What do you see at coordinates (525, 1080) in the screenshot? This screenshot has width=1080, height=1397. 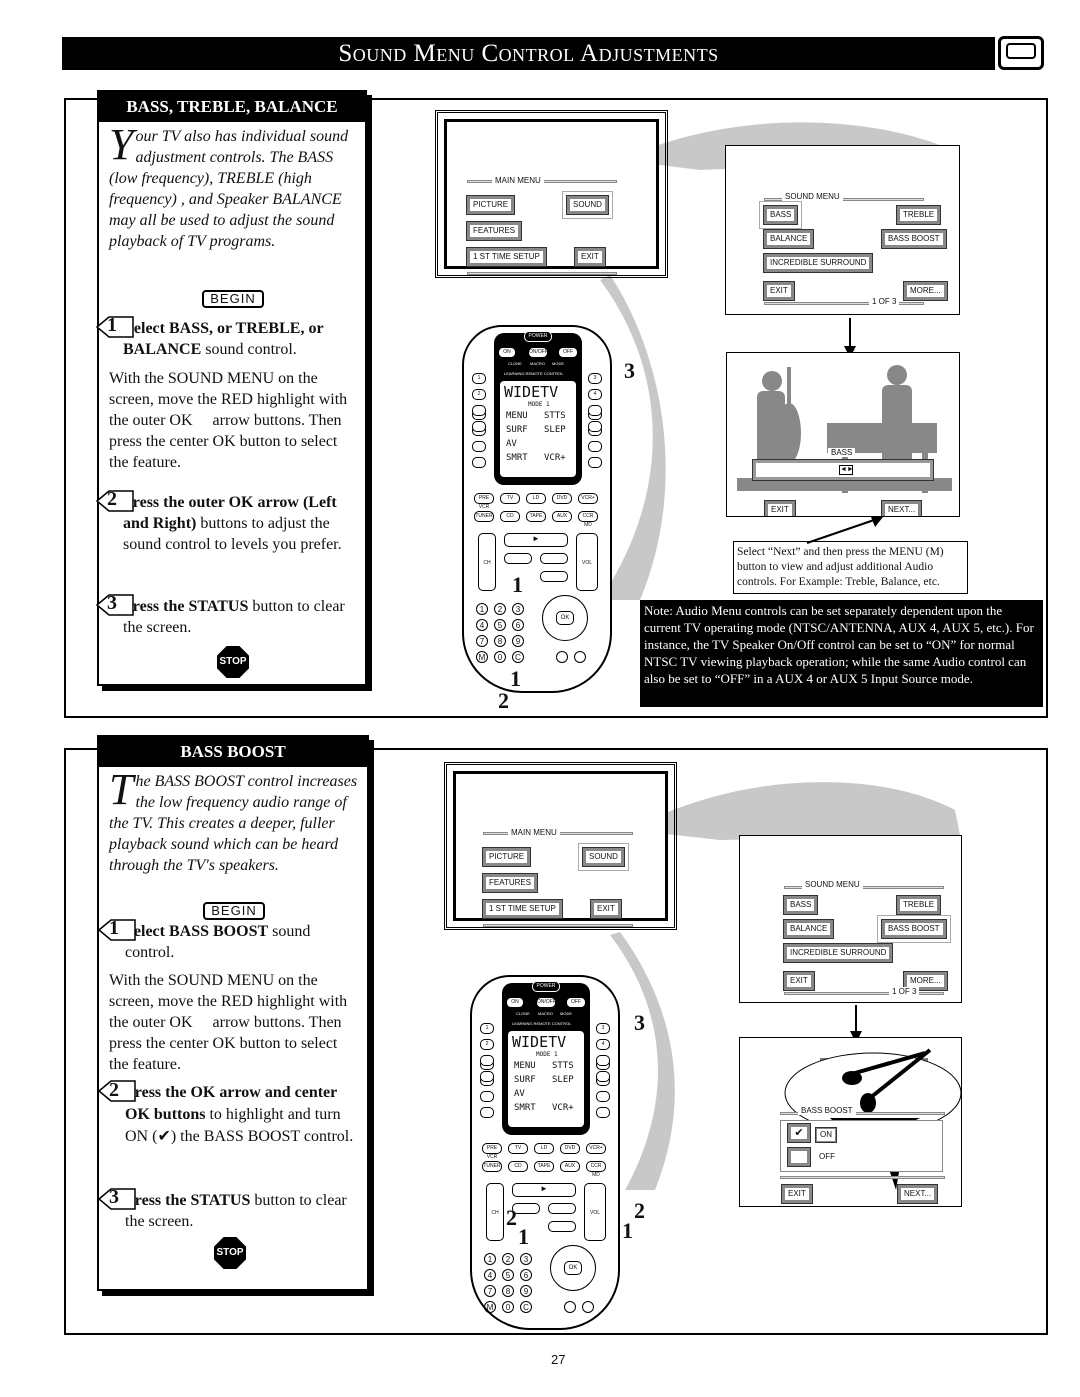 I see `lcd-softkey: SURF` at bounding box center [525, 1080].